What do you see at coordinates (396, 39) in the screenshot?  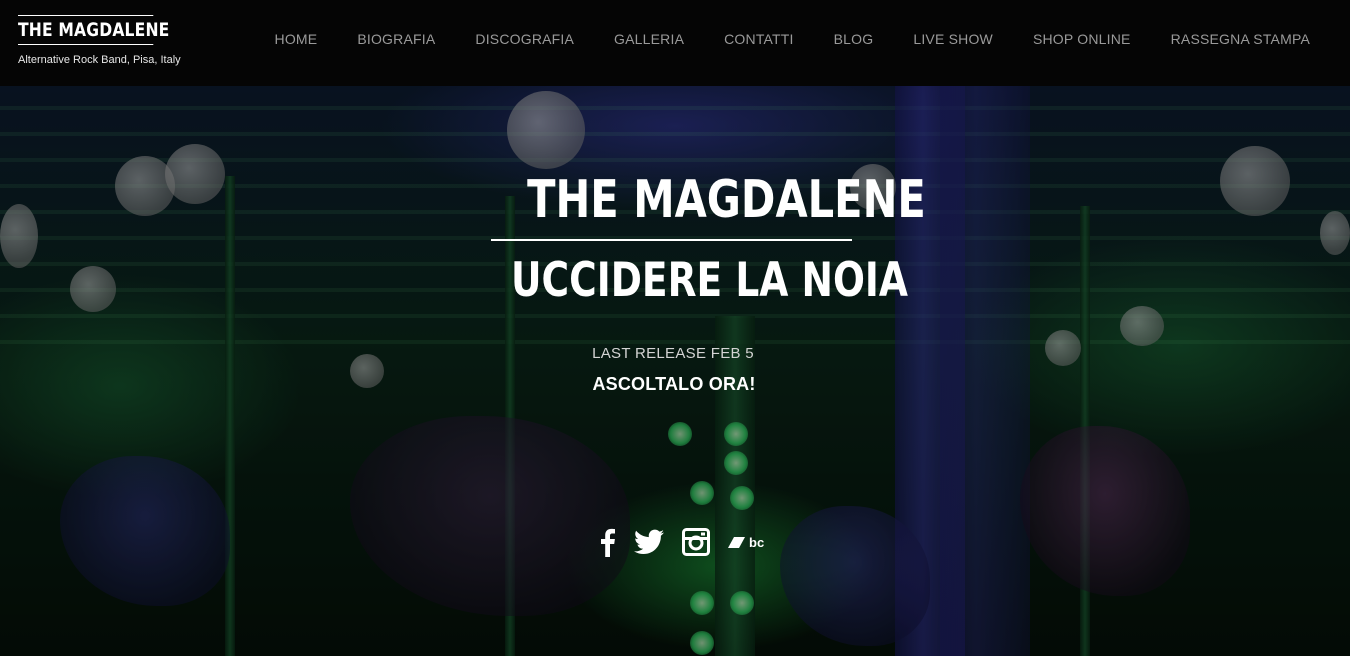 I see `nav-item-biografia: BIOGRAFIA` at bounding box center [396, 39].